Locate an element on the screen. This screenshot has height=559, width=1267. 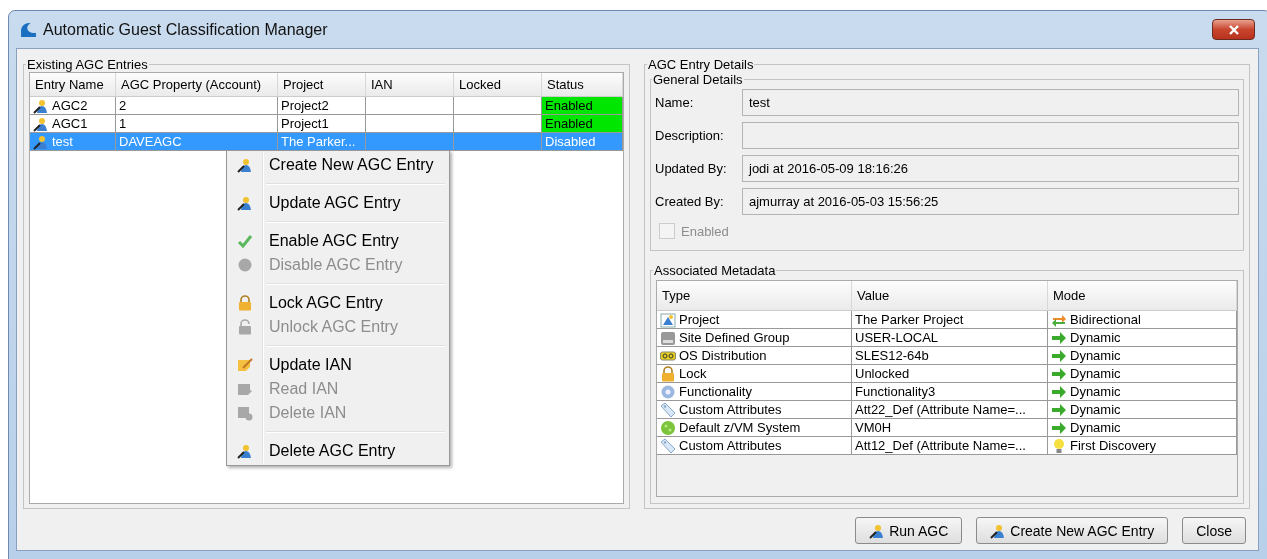
column-header: Project is located at coordinates (322, 85).